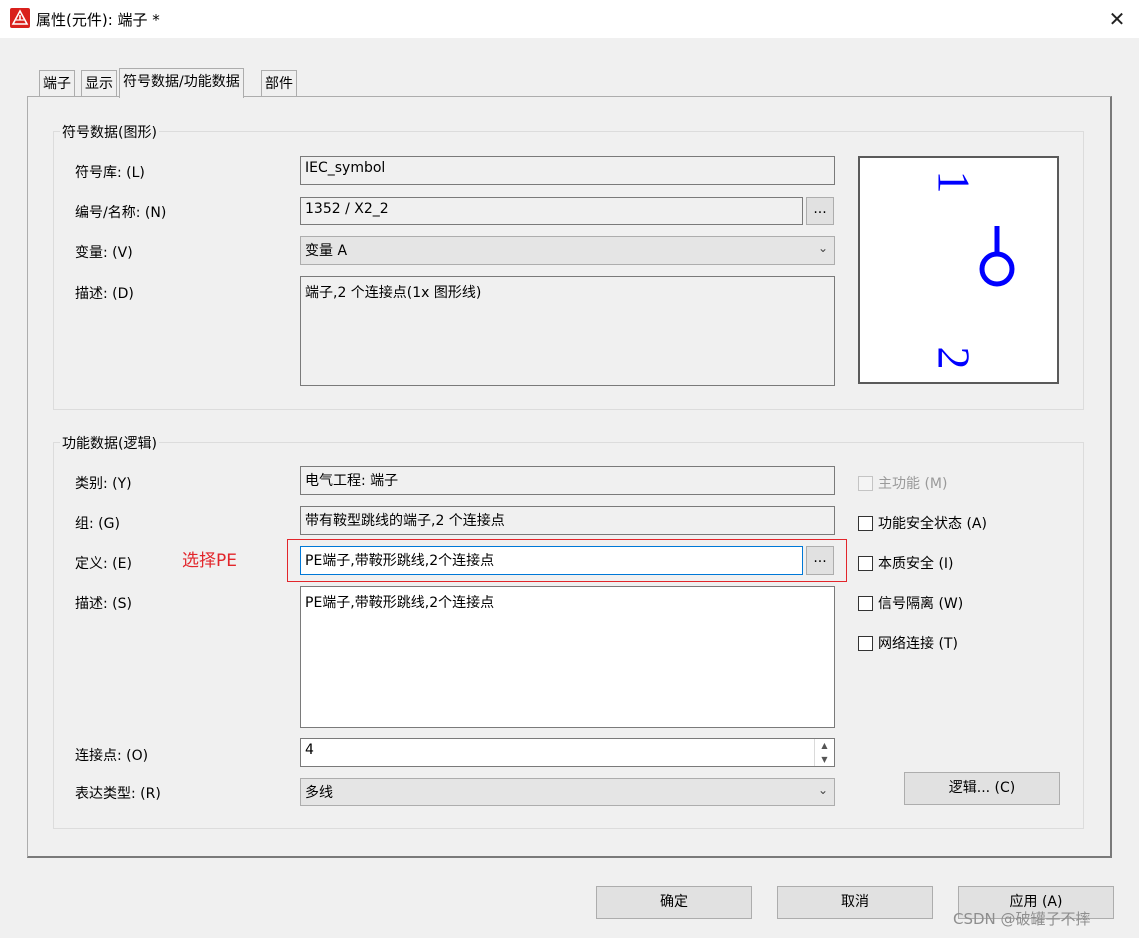  I want to click on function-group-title: 功能数据(逻辑), so click(109, 443).